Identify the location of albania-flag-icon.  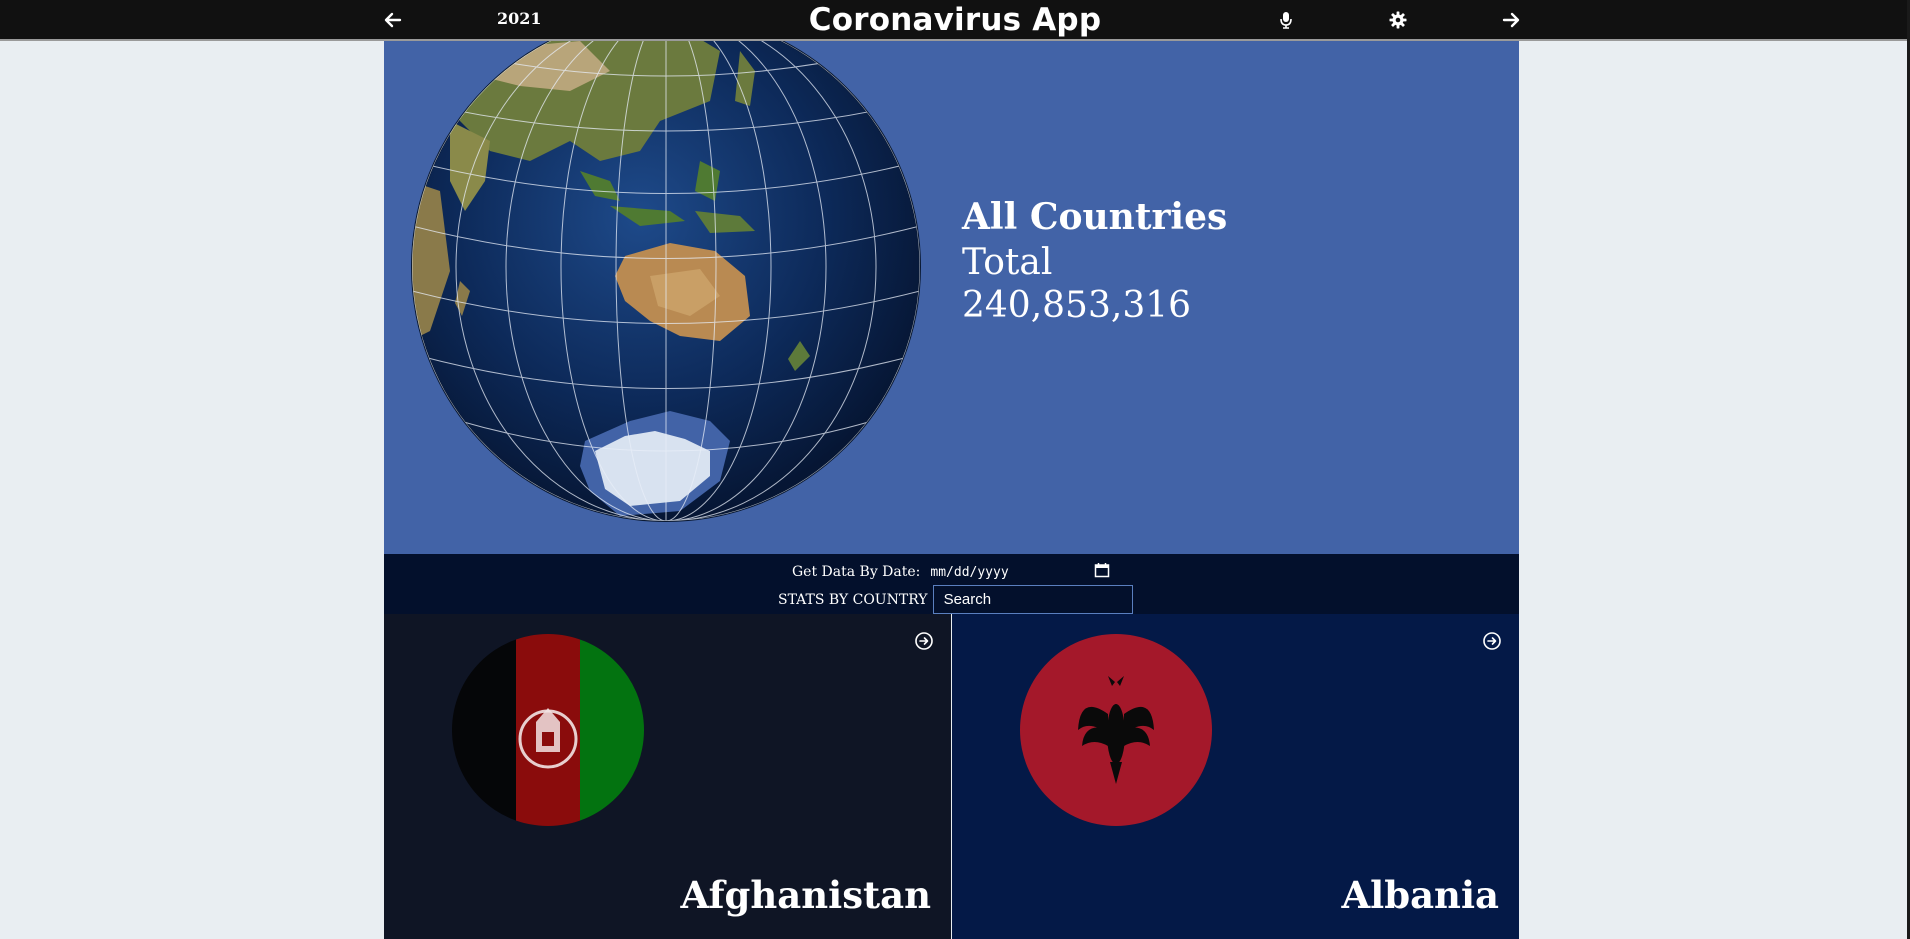
(1116, 730).